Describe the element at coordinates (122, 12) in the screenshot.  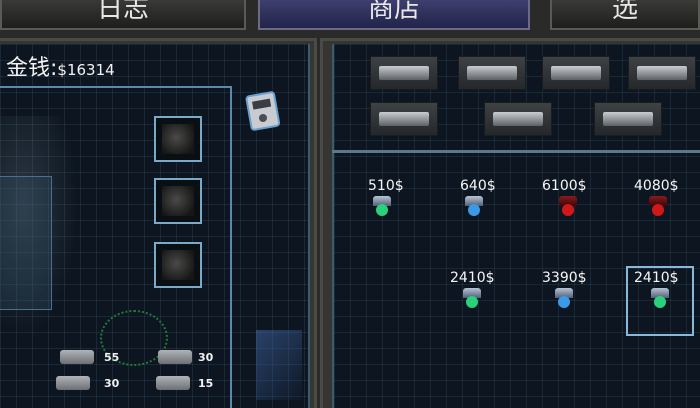
I see `tab-log-label: 日志` at that location.